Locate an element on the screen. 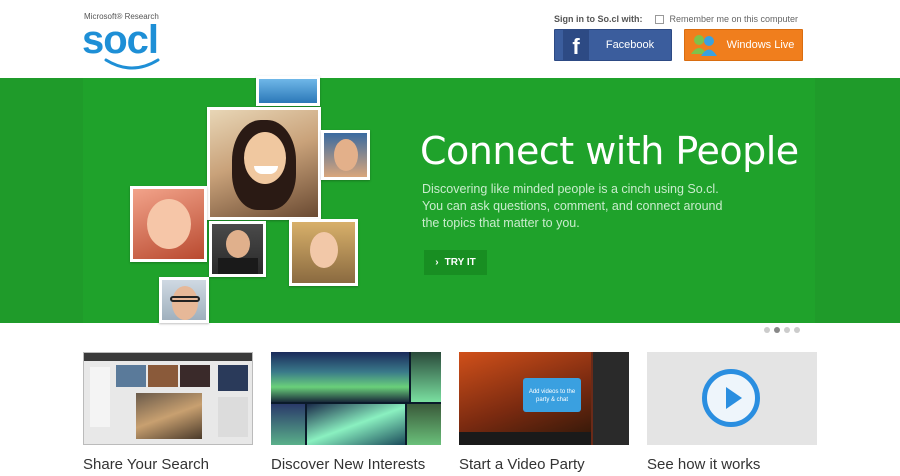  windows-live-icon is located at coordinates (704, 45).